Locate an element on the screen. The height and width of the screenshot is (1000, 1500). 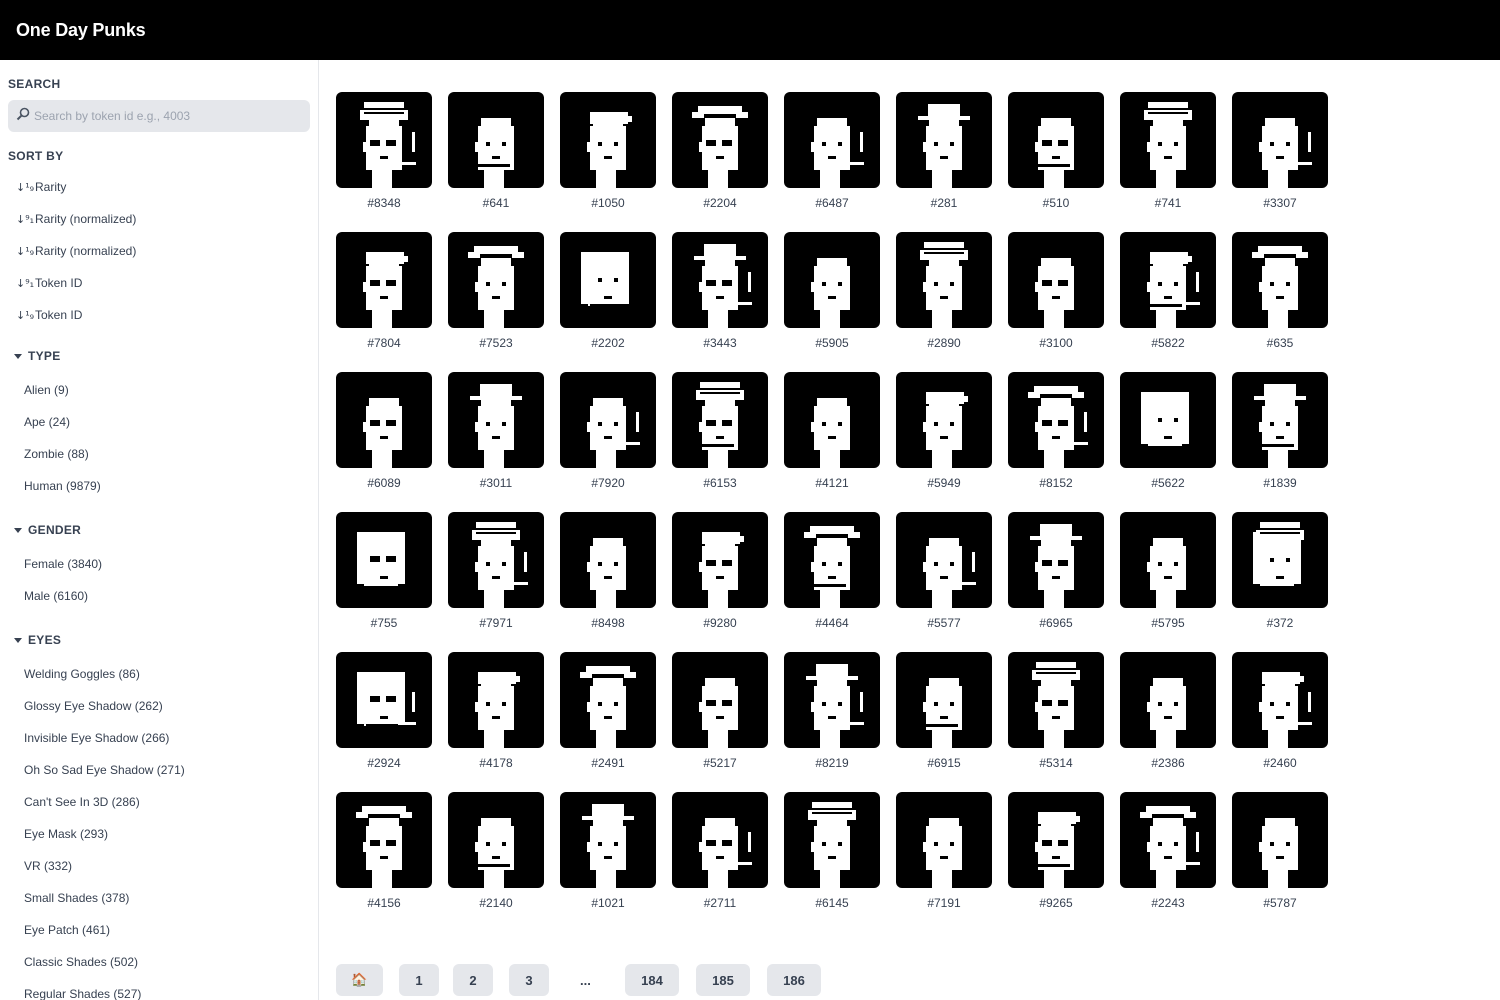
filter-option: Eye Mask (293) is located at coordinates (66, 834).